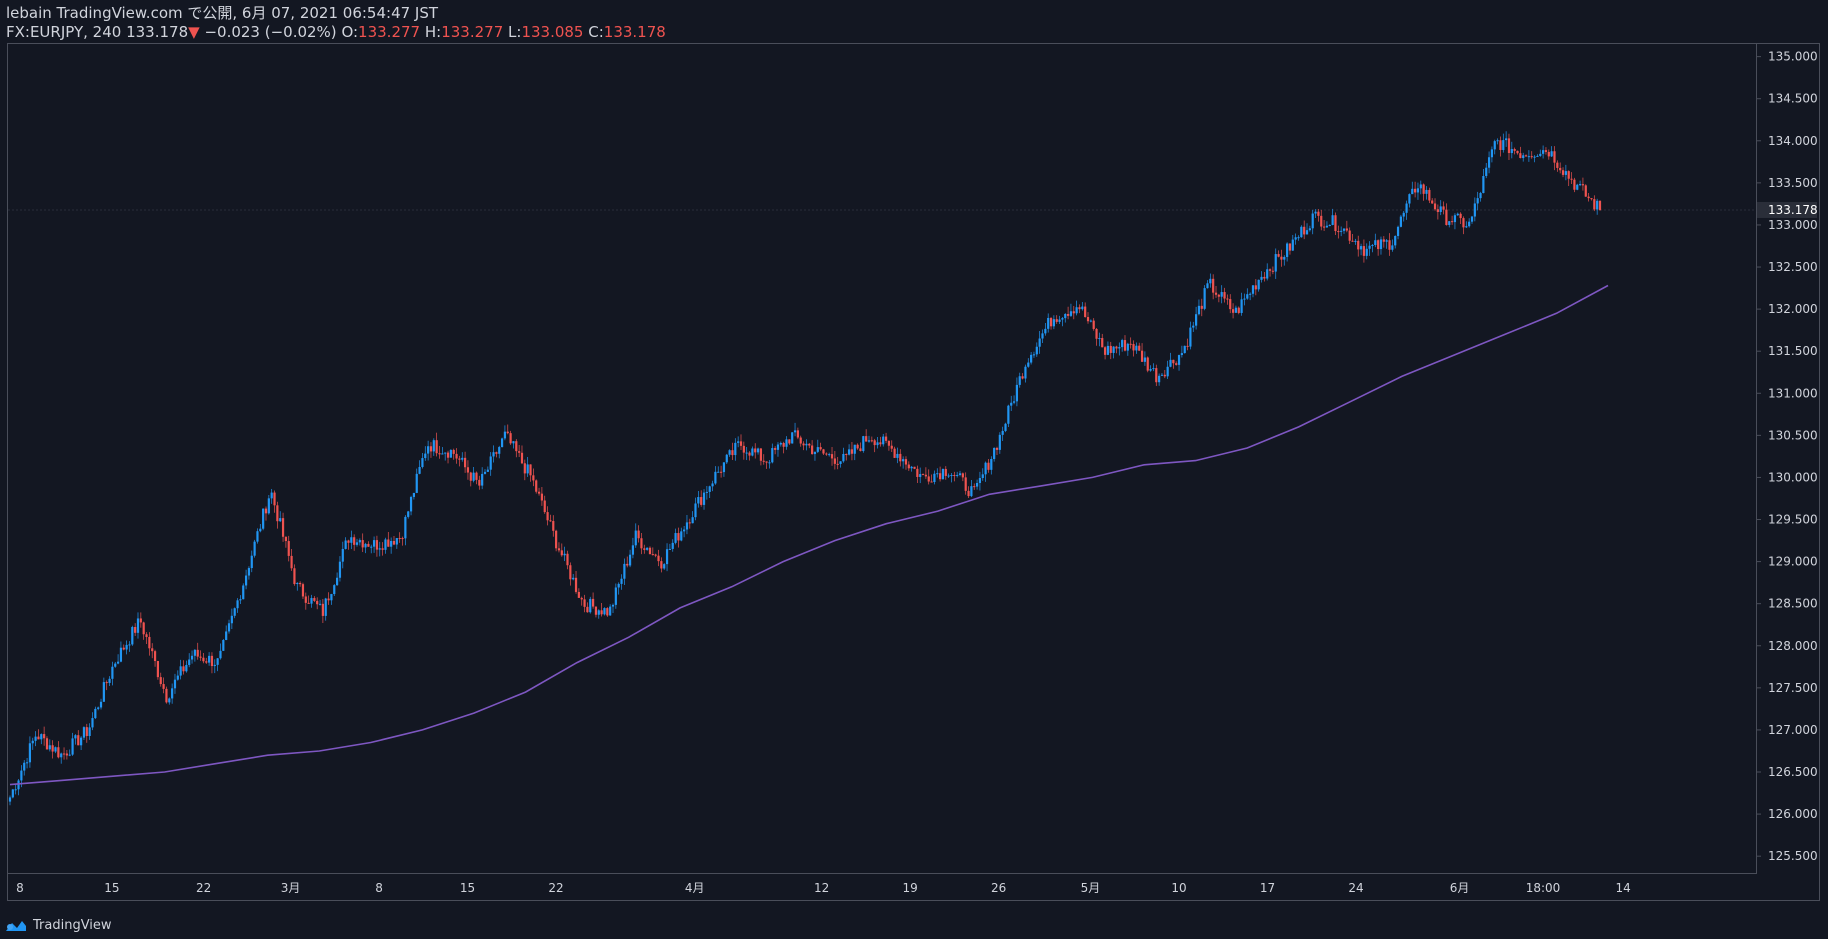  What do you see at coordinates (555, 888) in the screenshot?
I see `time-tick-label-6: 22` at bounding box center [555, 888].